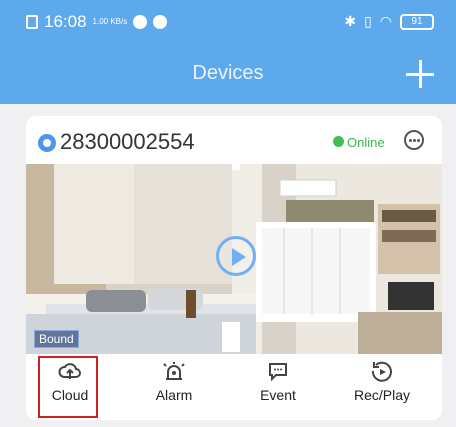  I want to click on online-dot, so click(338, 141).